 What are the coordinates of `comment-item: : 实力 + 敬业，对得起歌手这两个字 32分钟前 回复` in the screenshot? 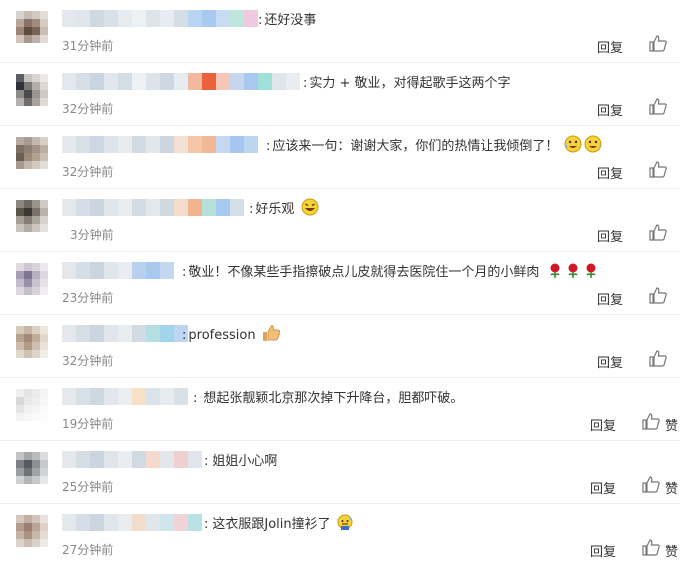 It's located at (340, 94).